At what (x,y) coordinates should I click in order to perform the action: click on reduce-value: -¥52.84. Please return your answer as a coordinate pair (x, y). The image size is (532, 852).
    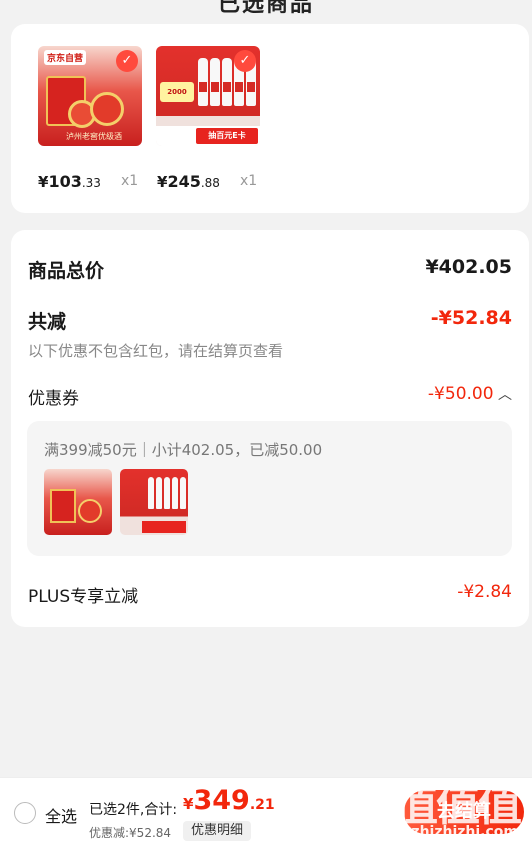
    Looking at the image, I should click on (471, 318).